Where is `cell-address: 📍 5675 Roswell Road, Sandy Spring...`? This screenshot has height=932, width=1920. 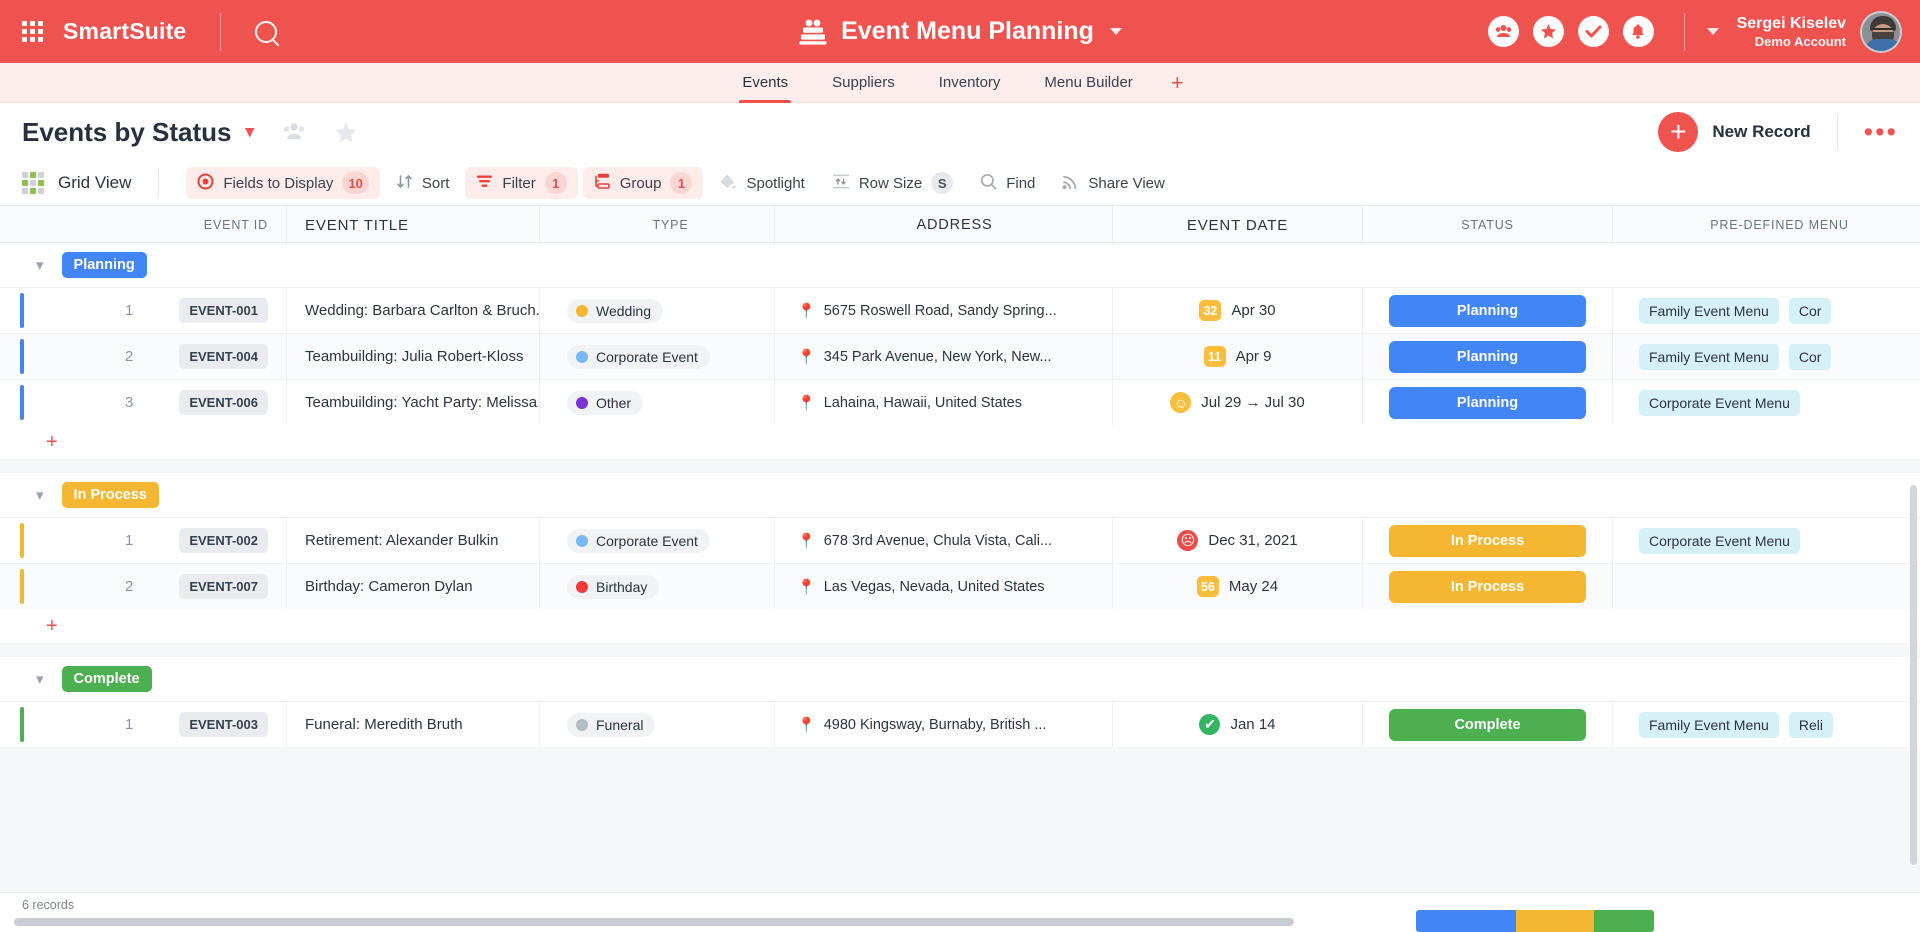 cell-address: 📍 5675 Roswell Road, Sandy Spring... is located at coordinates (944, 310).